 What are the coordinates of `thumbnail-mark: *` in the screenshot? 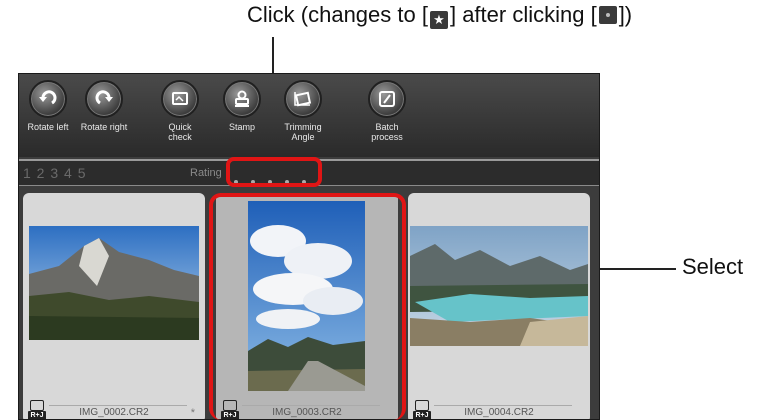 It's located at (192, 413).